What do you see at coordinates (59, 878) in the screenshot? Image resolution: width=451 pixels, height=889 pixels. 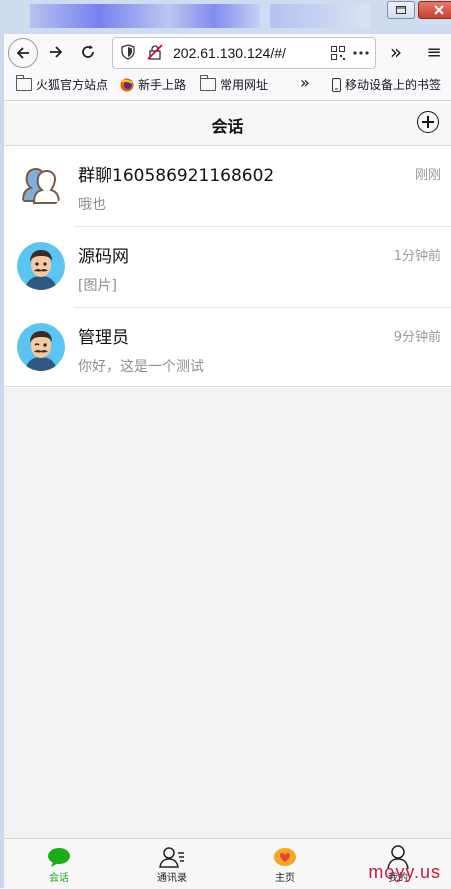 I see `tab-label: 会话` at bounding box center [59, 878].